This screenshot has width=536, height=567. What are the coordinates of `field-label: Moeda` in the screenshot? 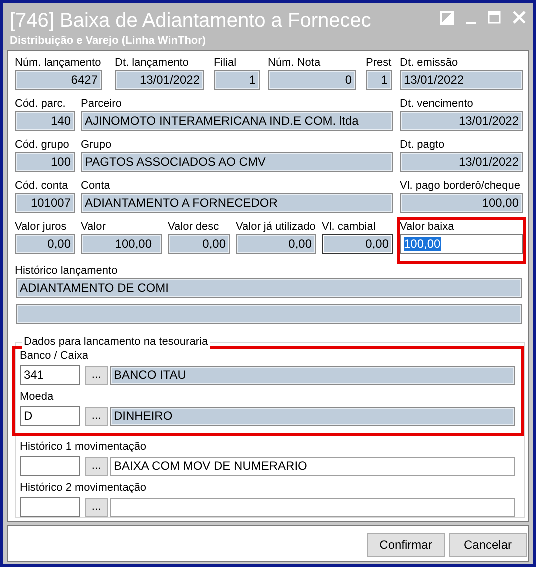 It's located at (37, 397).